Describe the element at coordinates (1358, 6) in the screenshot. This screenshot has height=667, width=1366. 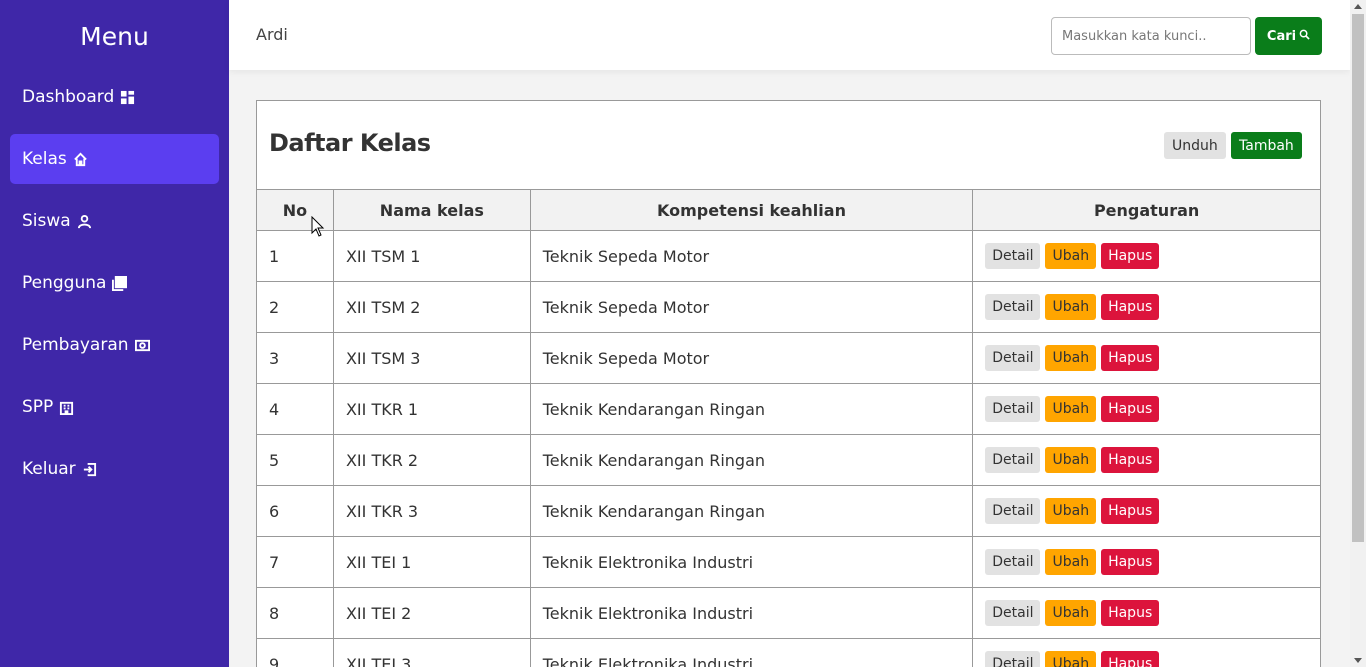
I see `scroll-up-arrow` at that location.